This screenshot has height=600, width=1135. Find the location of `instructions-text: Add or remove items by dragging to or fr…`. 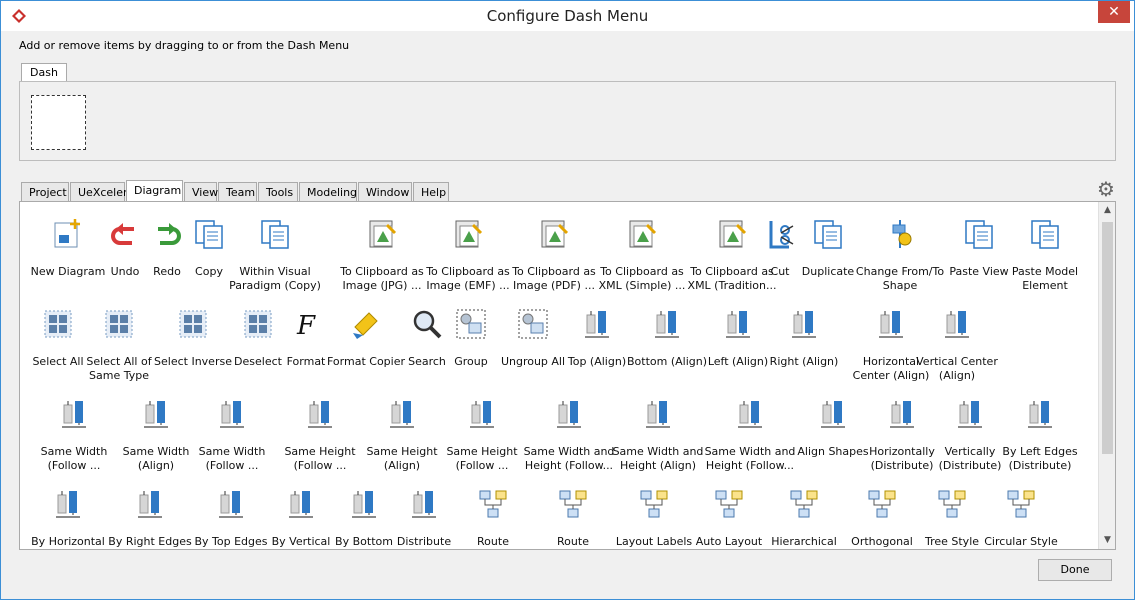

instructions-text: Add or remove items by dragging to or fr… is located at coordinates (184, 45).